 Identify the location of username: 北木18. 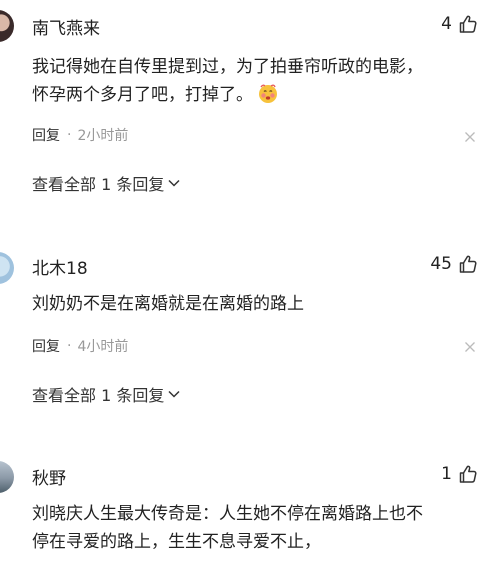
(60, 266).